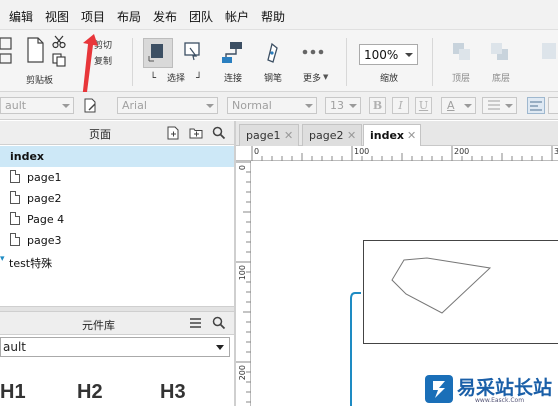  I want to click on menu-help: 帮助, so click(273, 16).